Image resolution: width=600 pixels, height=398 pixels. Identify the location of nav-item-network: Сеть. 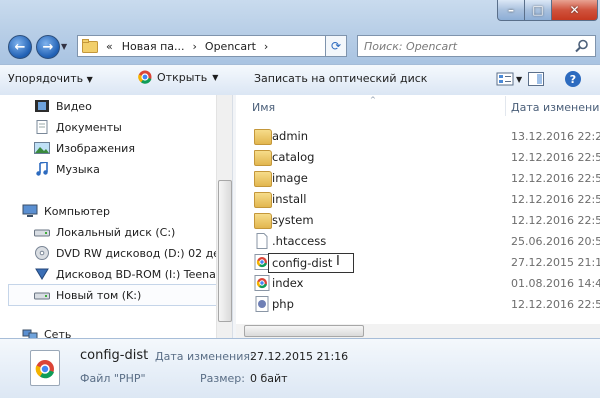
(46, 333).